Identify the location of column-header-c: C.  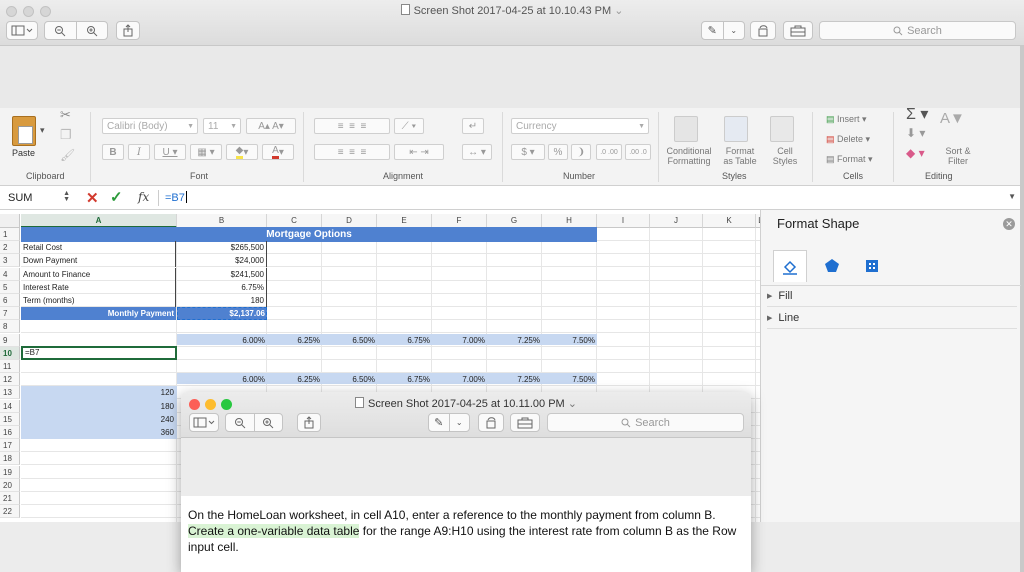
(294, 221).